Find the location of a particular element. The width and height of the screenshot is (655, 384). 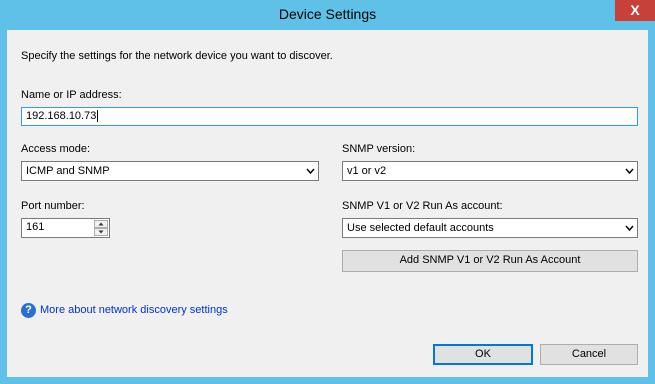

help-icon: ? is located at coordinates (28, 310).